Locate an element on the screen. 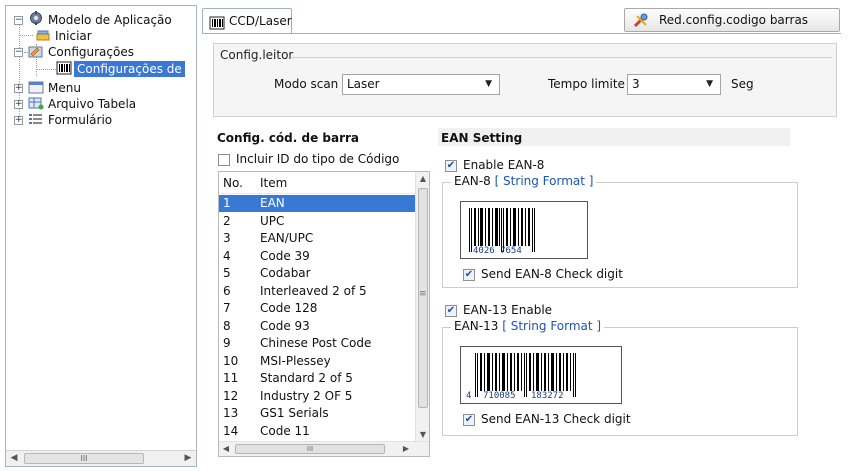 This screenshot has width=851, height=471. list-item-label: EAN is located at coordinates (272, 203).